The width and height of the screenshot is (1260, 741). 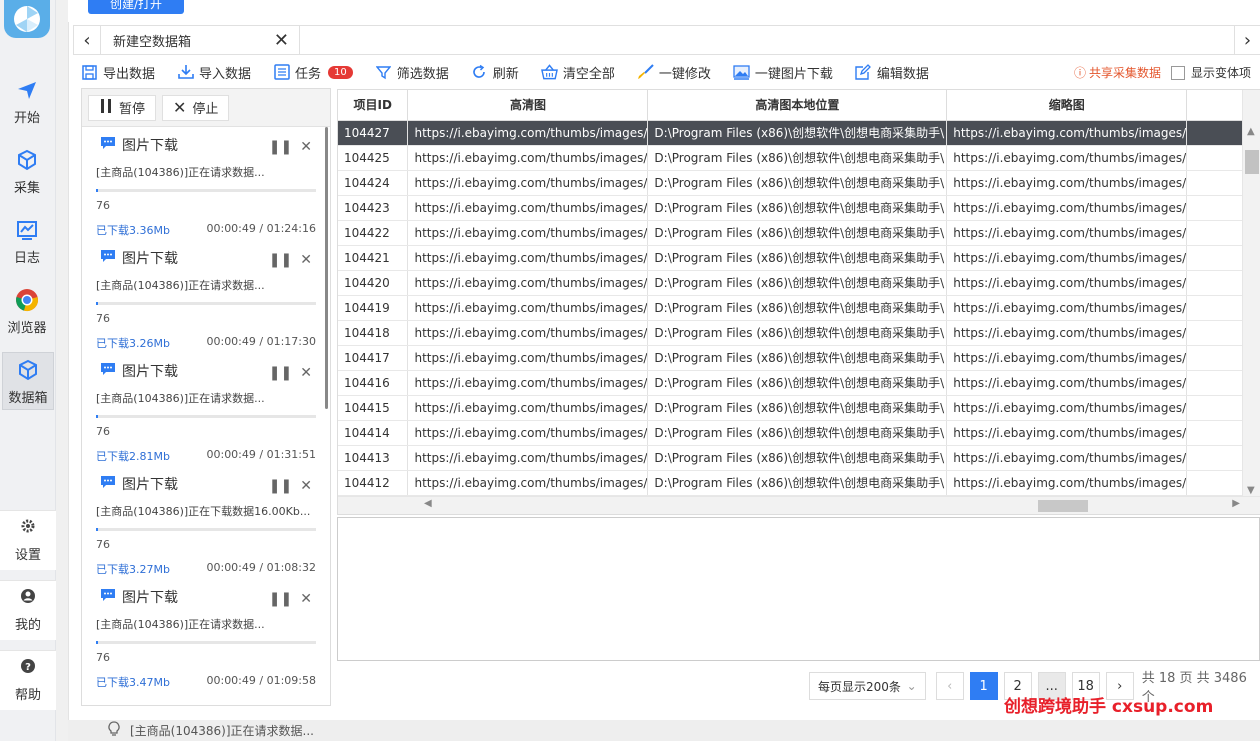 I want to click on table-cell: 104422, so click(x=373, y=233).